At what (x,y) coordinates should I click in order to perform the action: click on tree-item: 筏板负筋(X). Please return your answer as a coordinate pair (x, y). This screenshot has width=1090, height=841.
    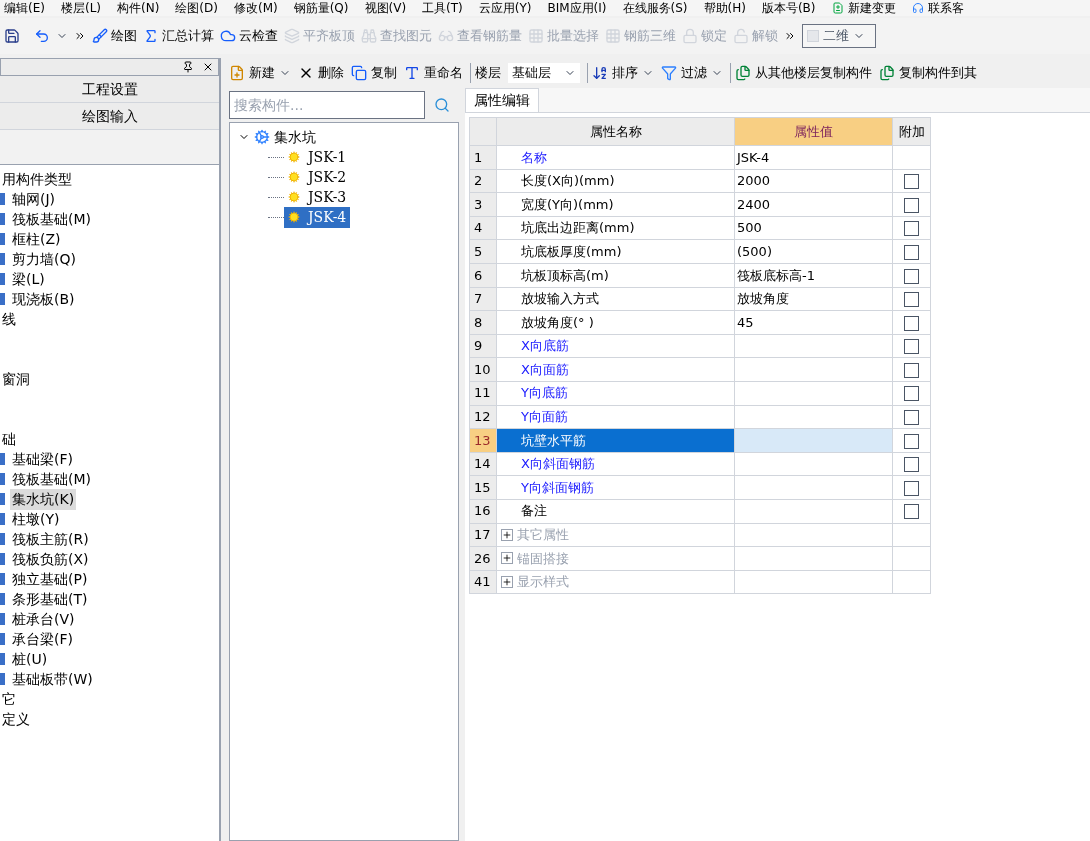
    Looking at the image, I should click on (50, 559).